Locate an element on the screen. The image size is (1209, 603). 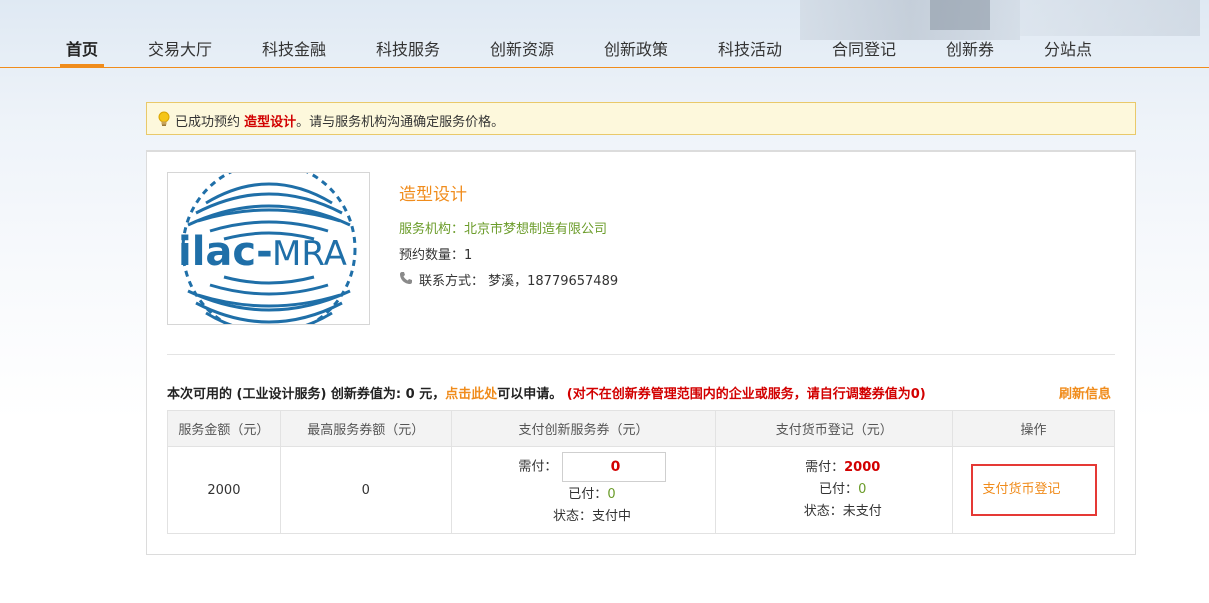
avail-prefix: 本次可用的 (工业设计服务) 创新券值为: 0 元， is located at coordinates (306, 394).